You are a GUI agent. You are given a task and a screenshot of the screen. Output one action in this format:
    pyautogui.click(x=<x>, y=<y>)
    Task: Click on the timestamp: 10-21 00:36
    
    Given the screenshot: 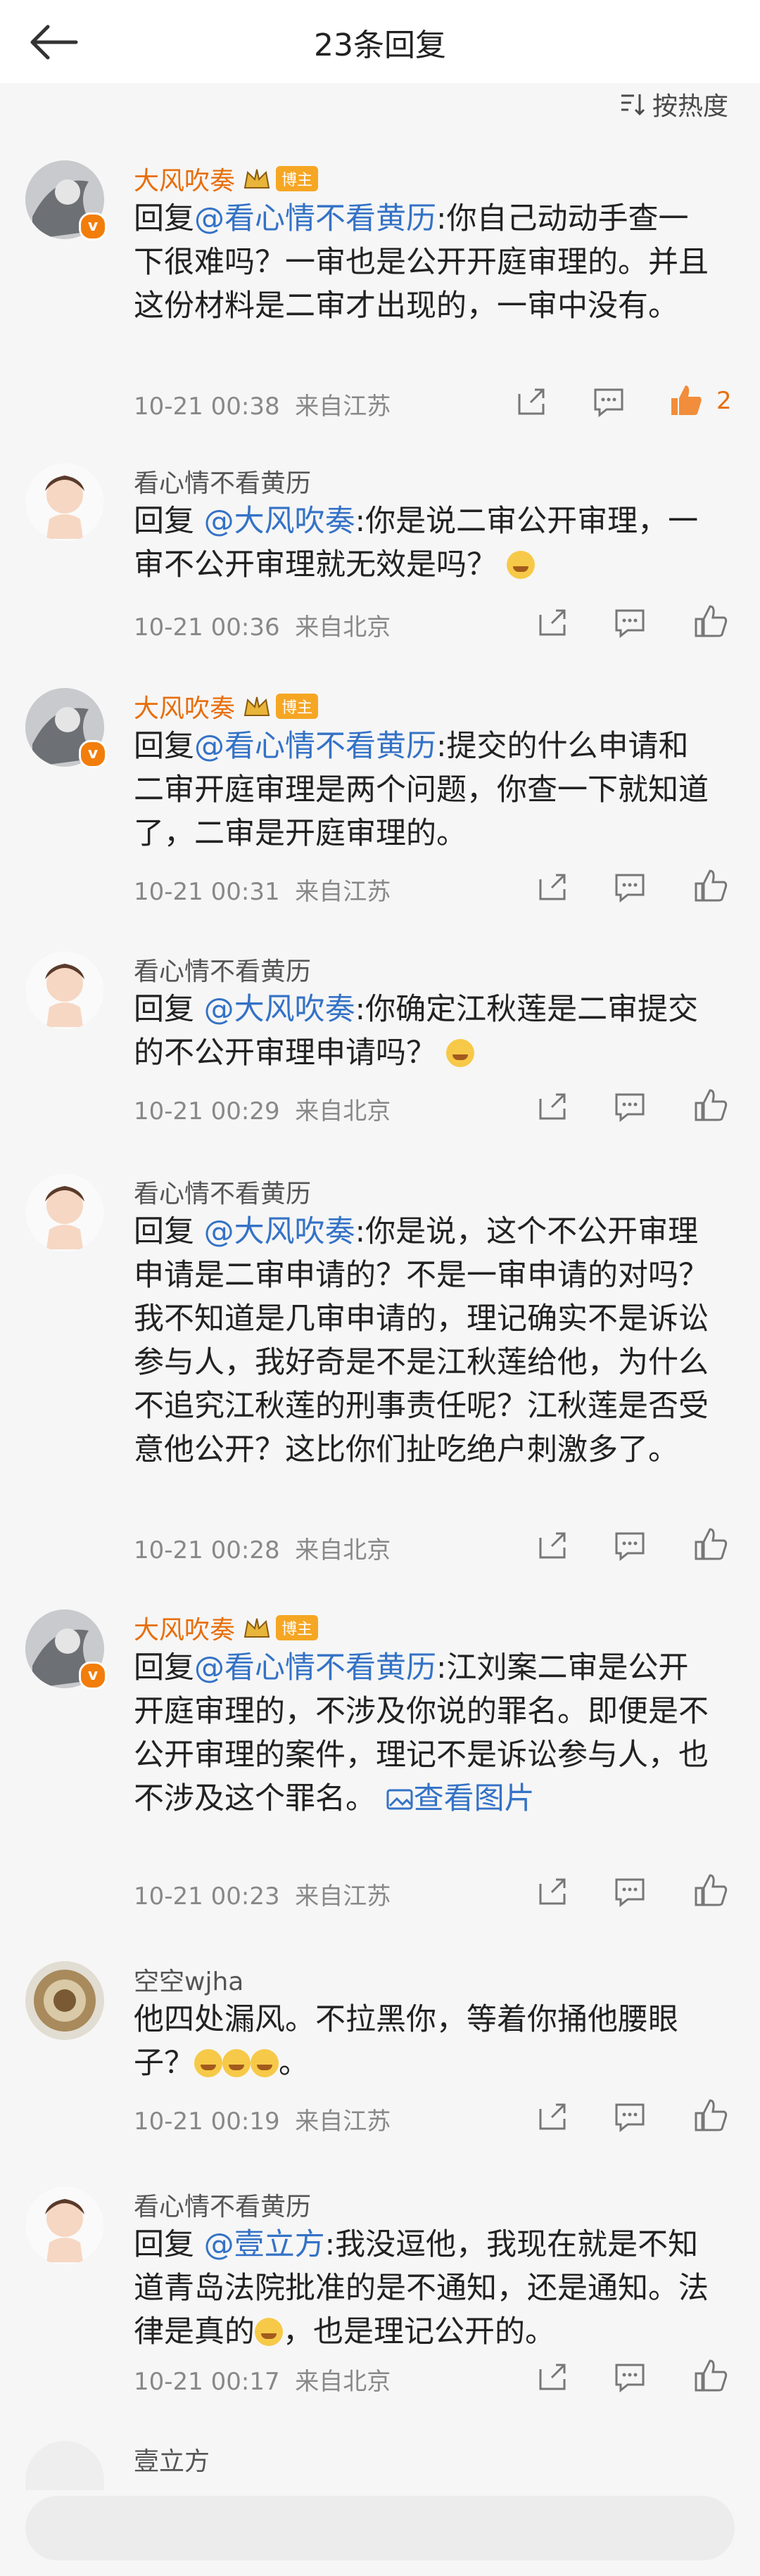 What is the action you would take?
    pyautogui.click(x=207, y=627)
    